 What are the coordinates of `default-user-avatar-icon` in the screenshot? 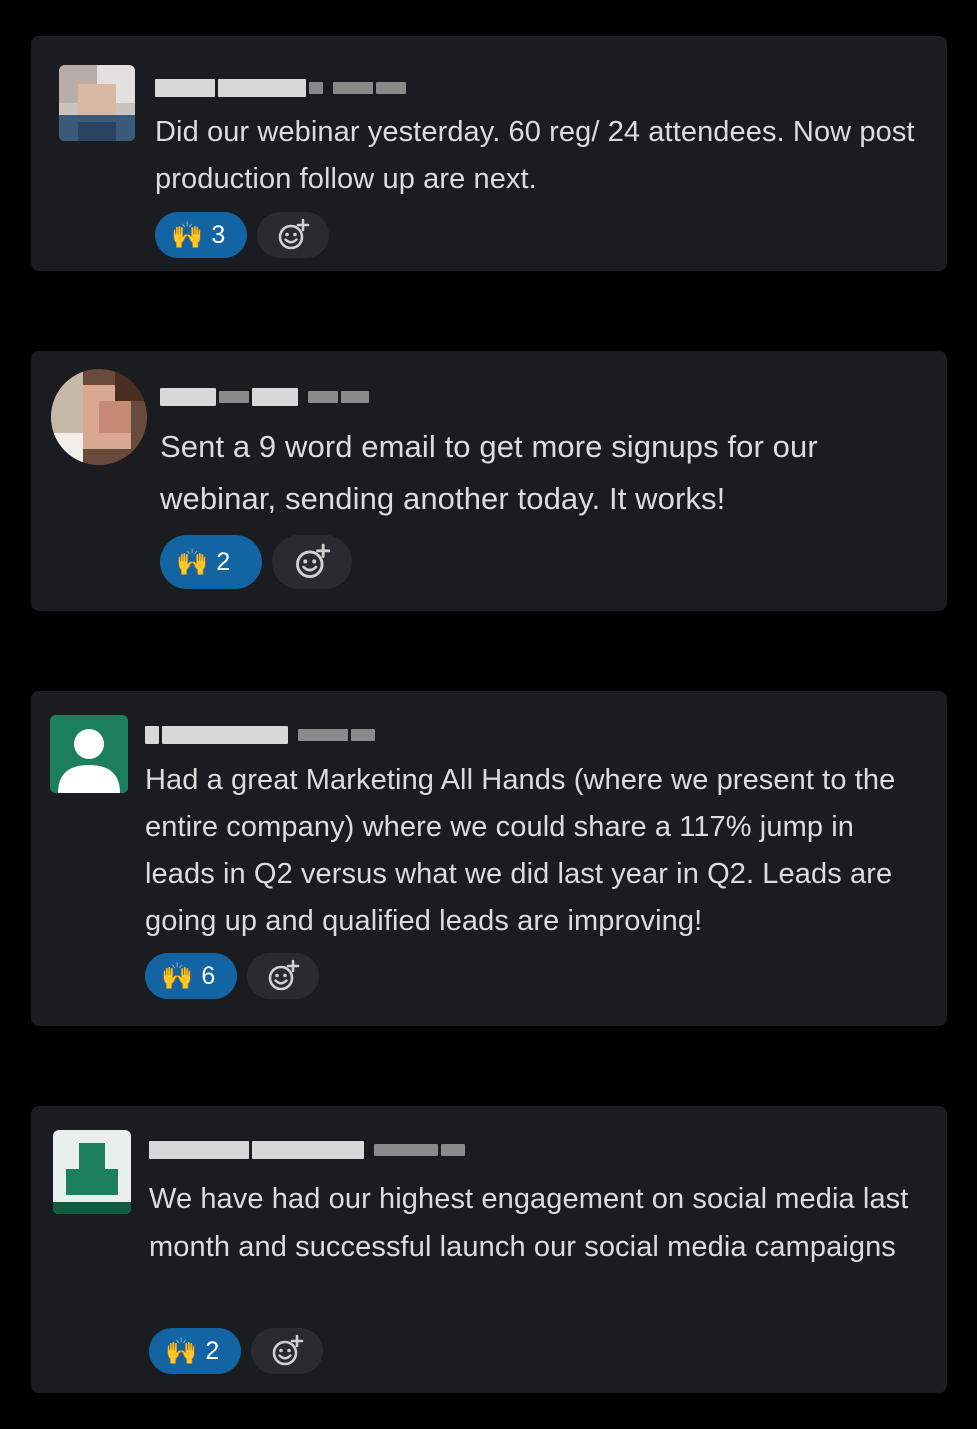 It's located at (89, 754).